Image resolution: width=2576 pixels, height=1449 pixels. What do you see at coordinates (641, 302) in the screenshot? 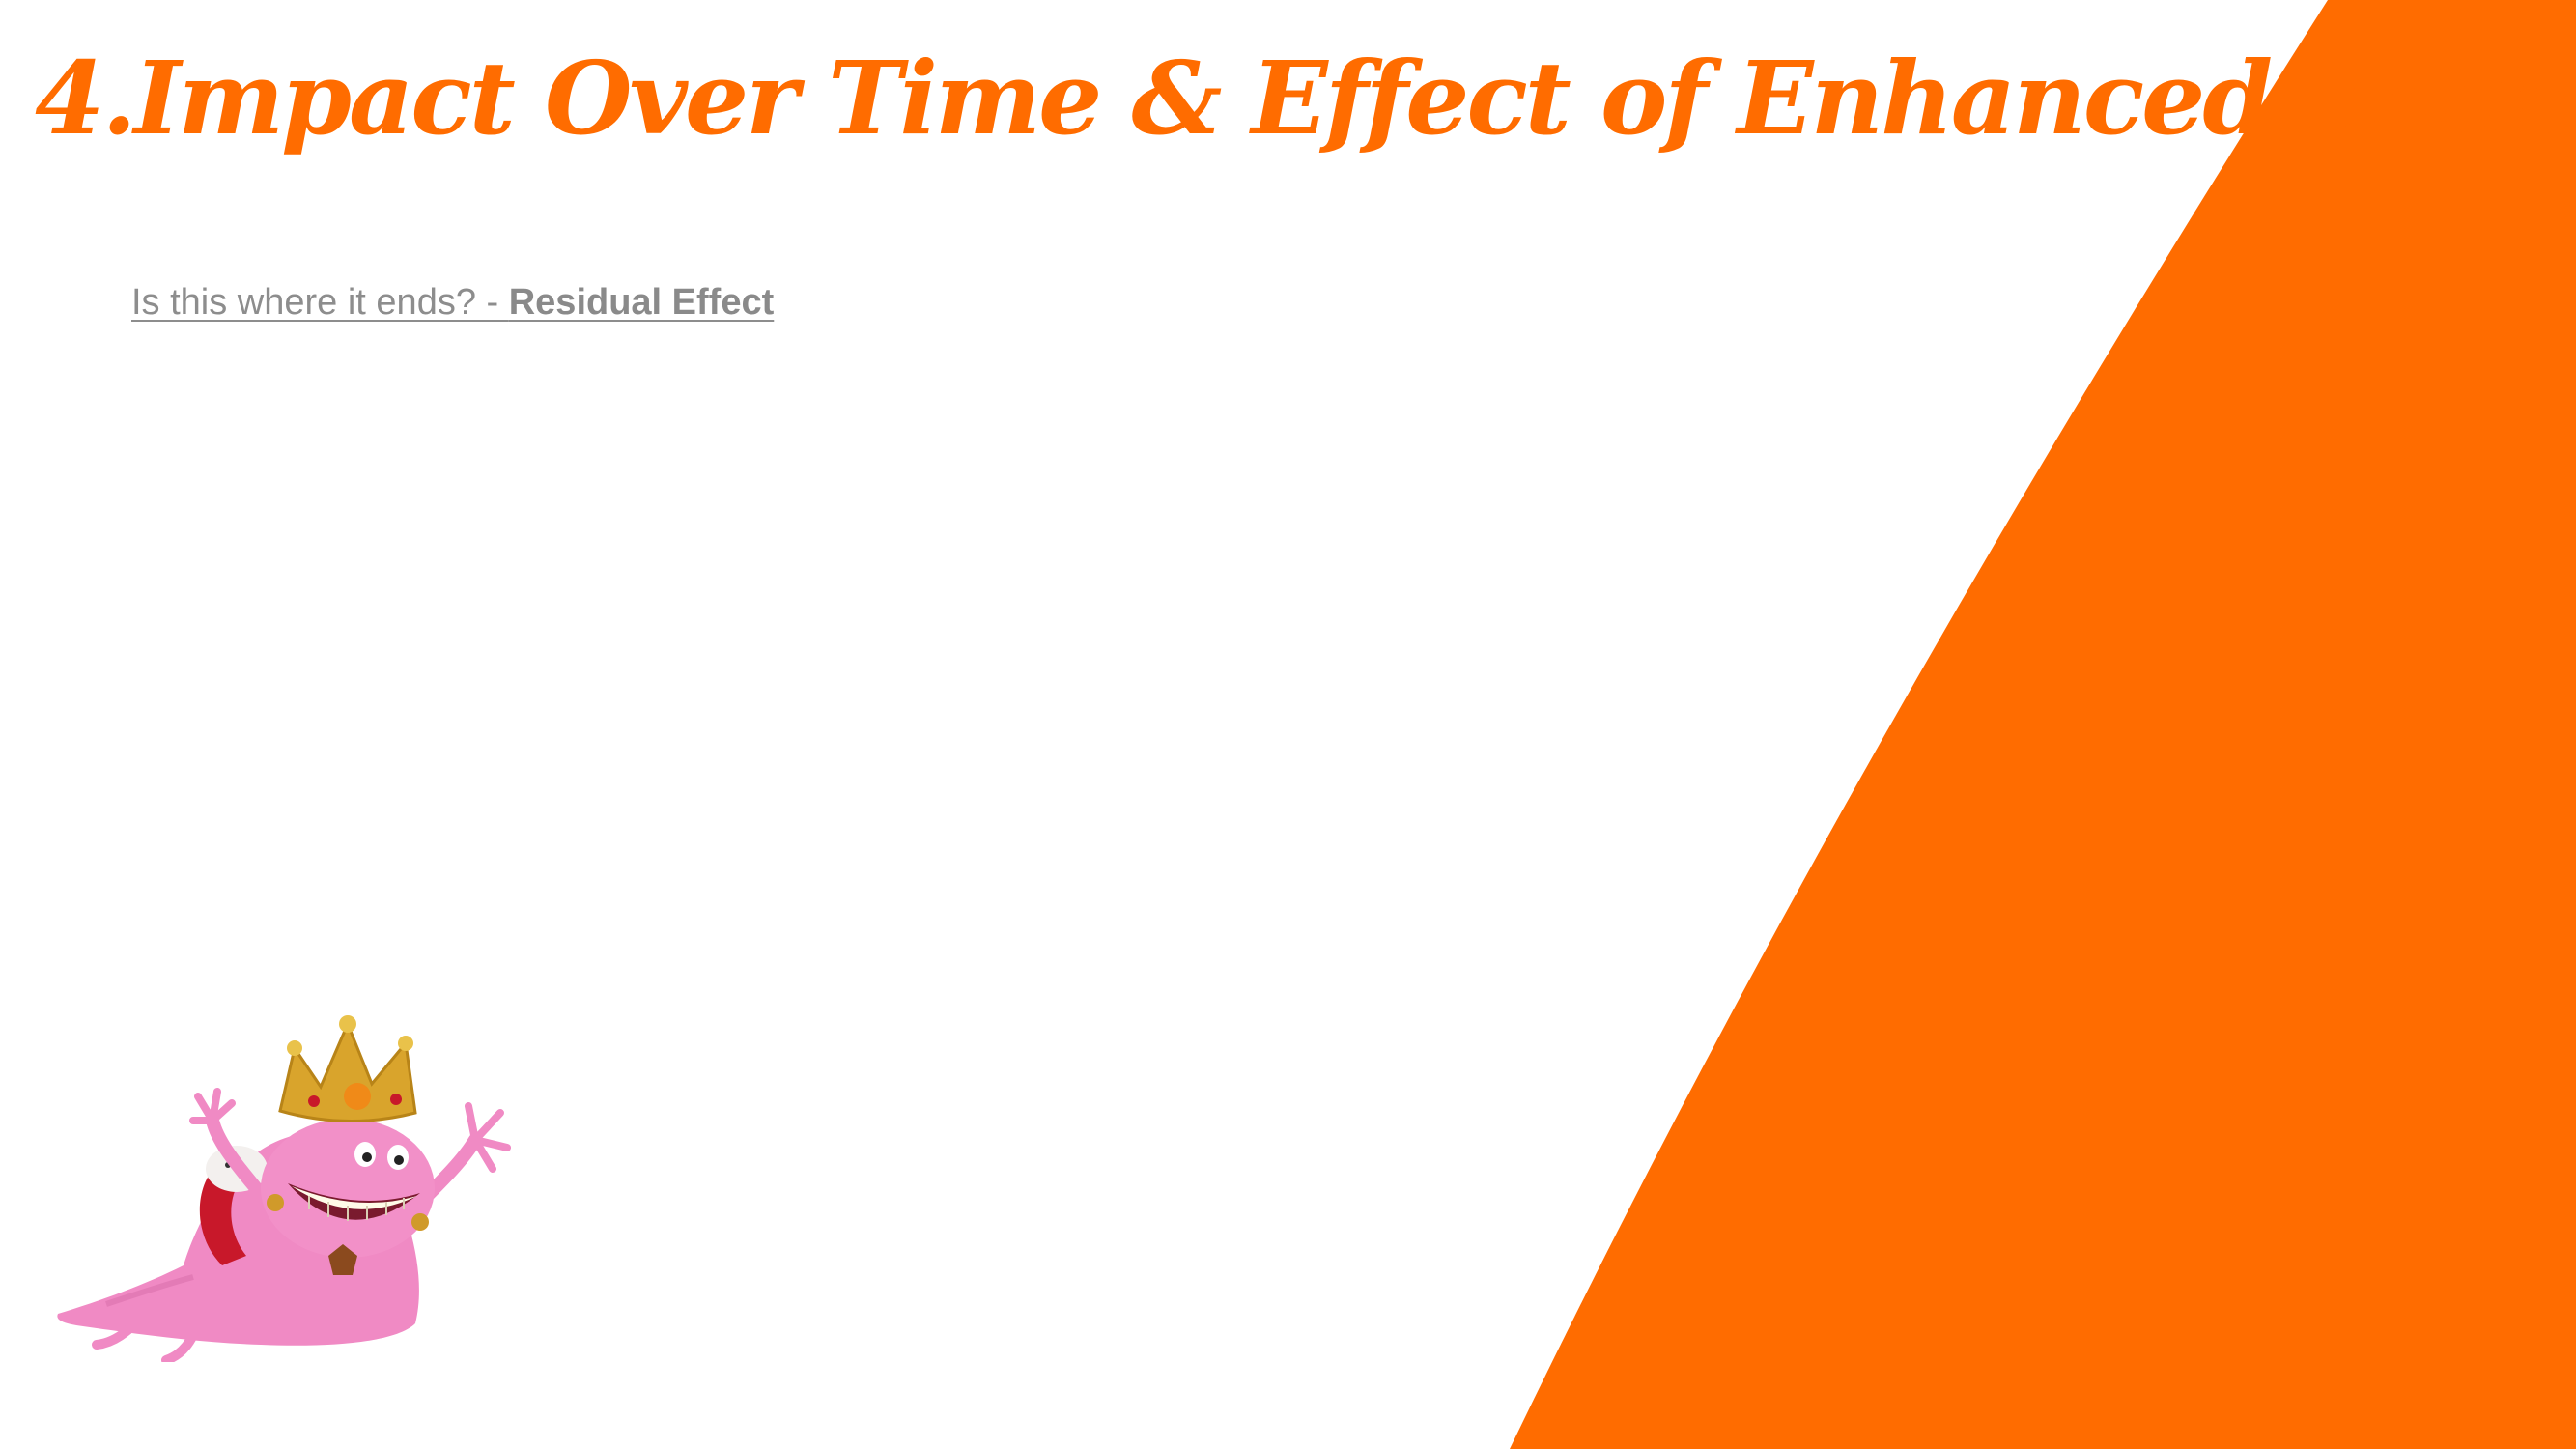
I see `link-bold-text: Residual Effect` at bounding box center [641, 302].